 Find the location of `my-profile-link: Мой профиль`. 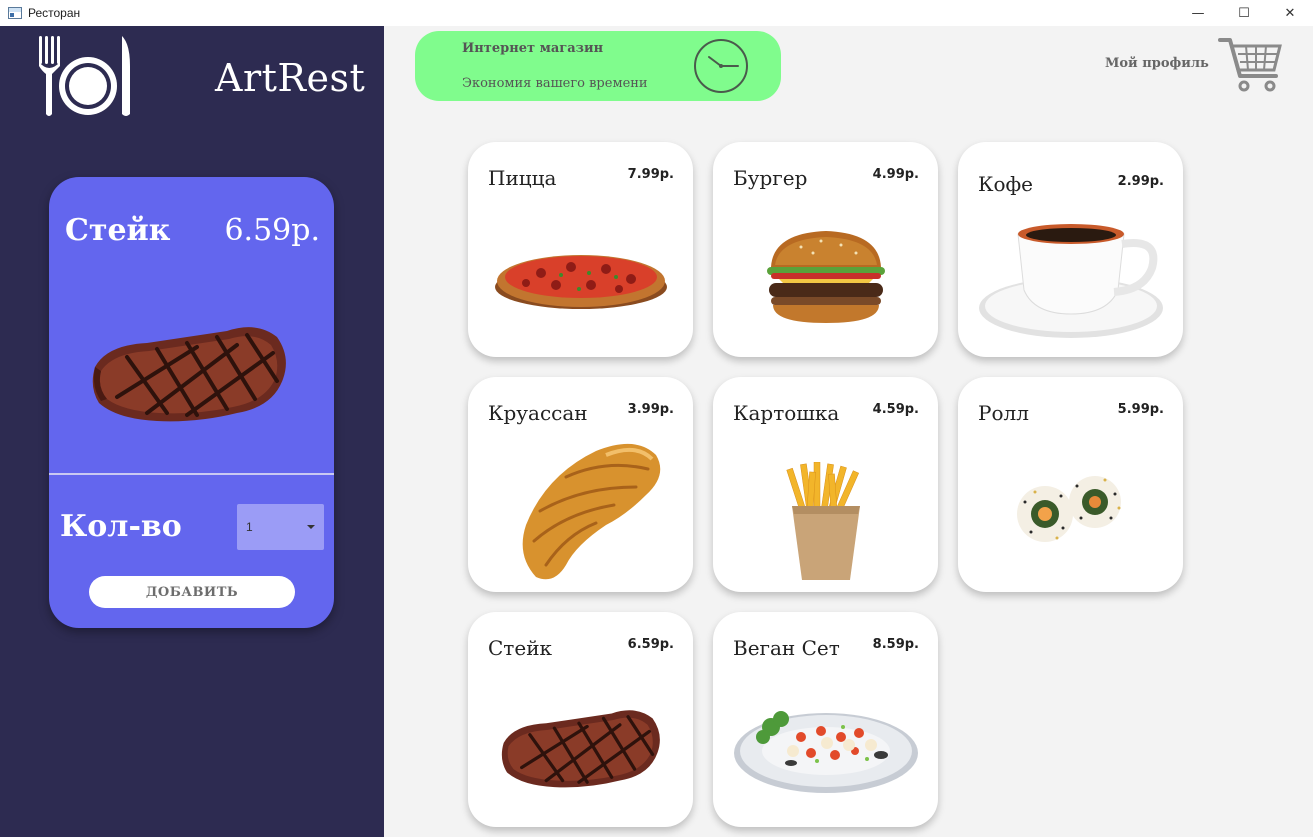

my-profile-link: Мой профиль is located at coordinates (1157, 63).